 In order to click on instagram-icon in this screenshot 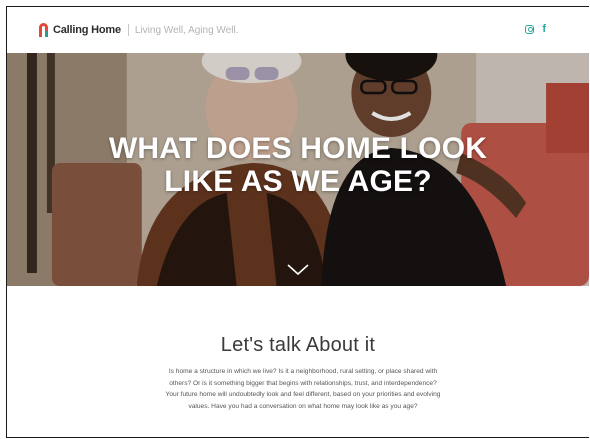, I will do `click(530, 29)`.